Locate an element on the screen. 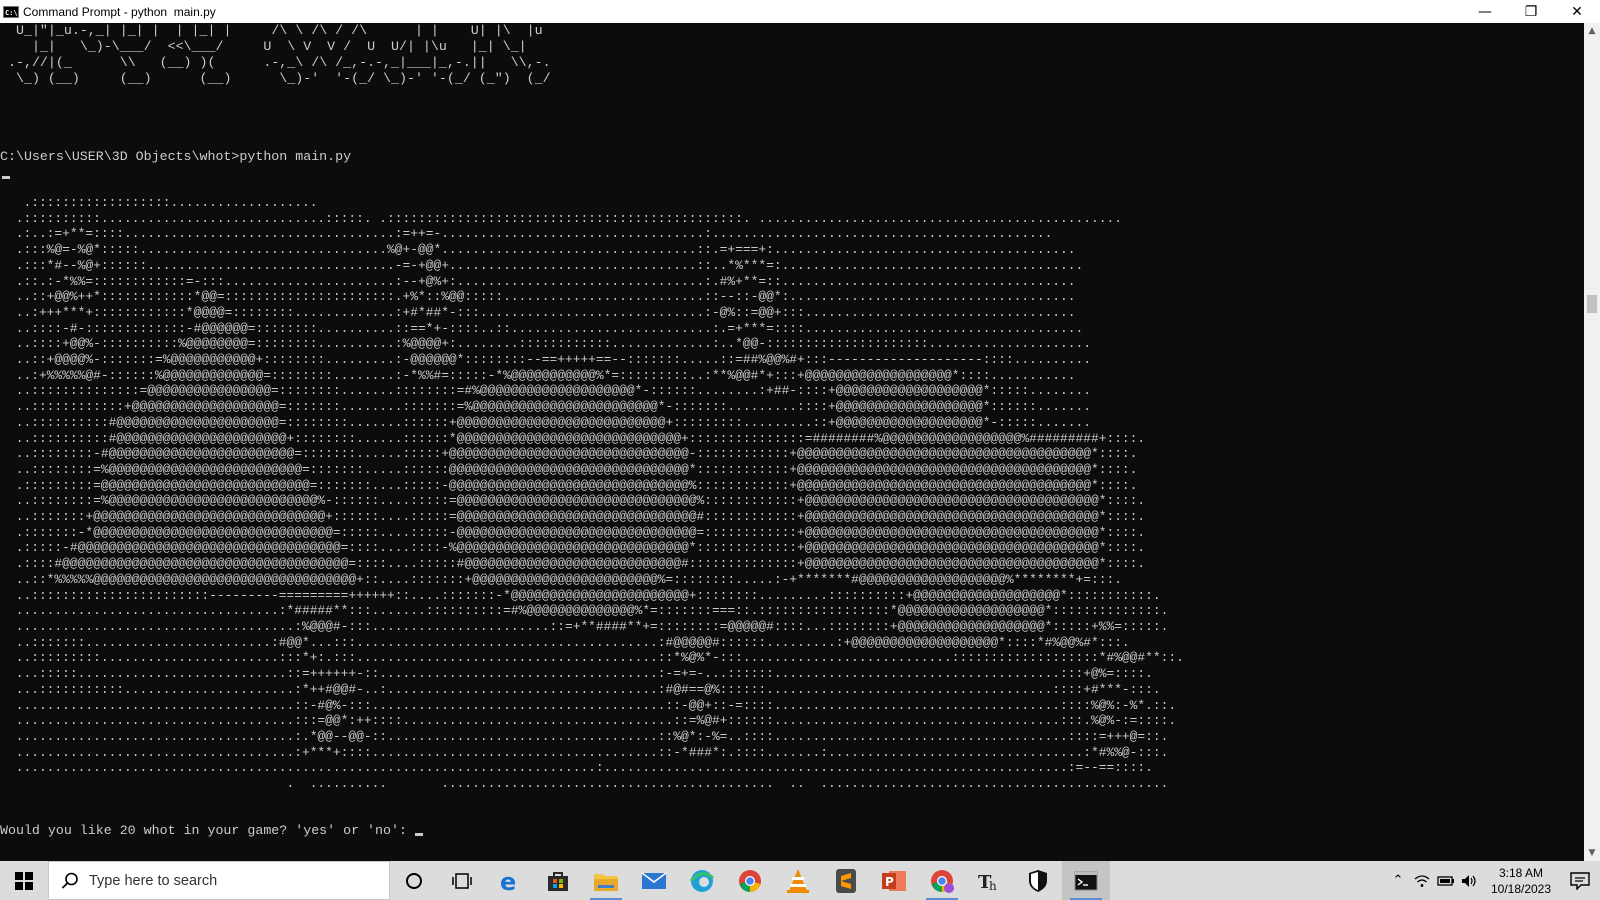 Image resolution: width=1600 pixels, height=900 pixels. typora-icon: Th is located at coordinates (987, 882).